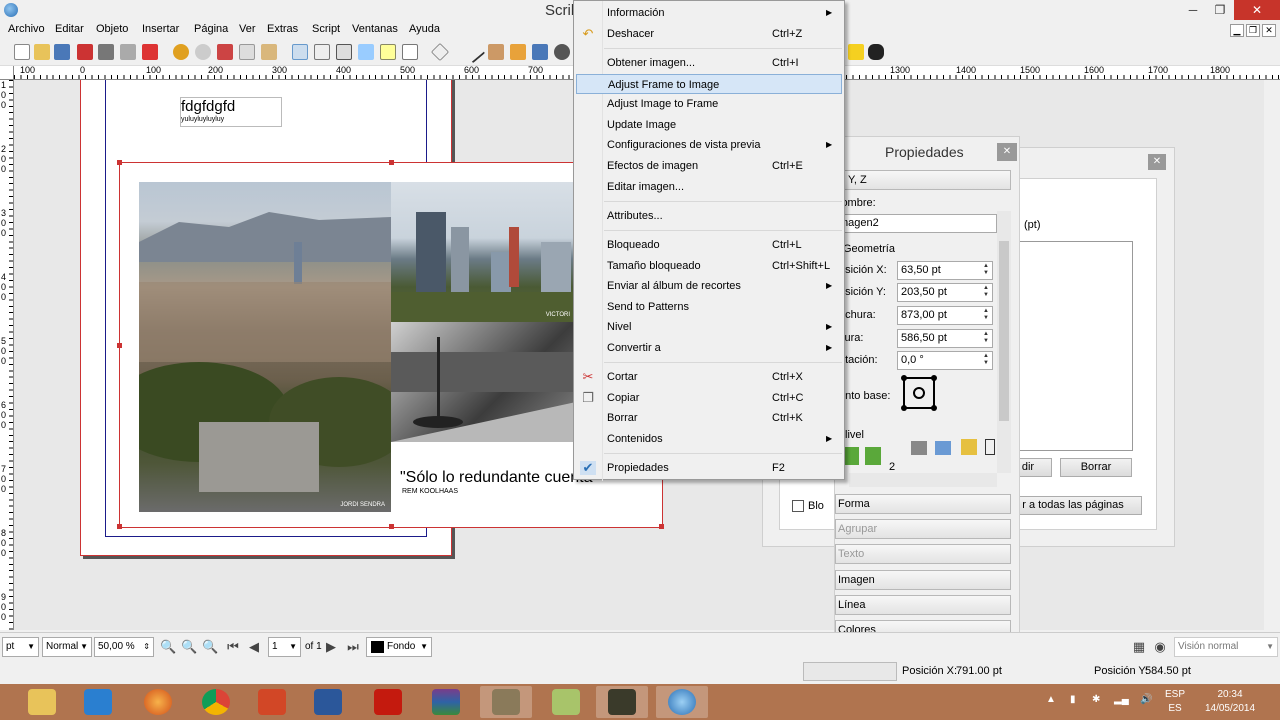 This screenshot has height=720, width=1280. Describe the element at coordinates (709, 125) in the screenshot. I see `menu-item-update-image: Update Image` at that location.